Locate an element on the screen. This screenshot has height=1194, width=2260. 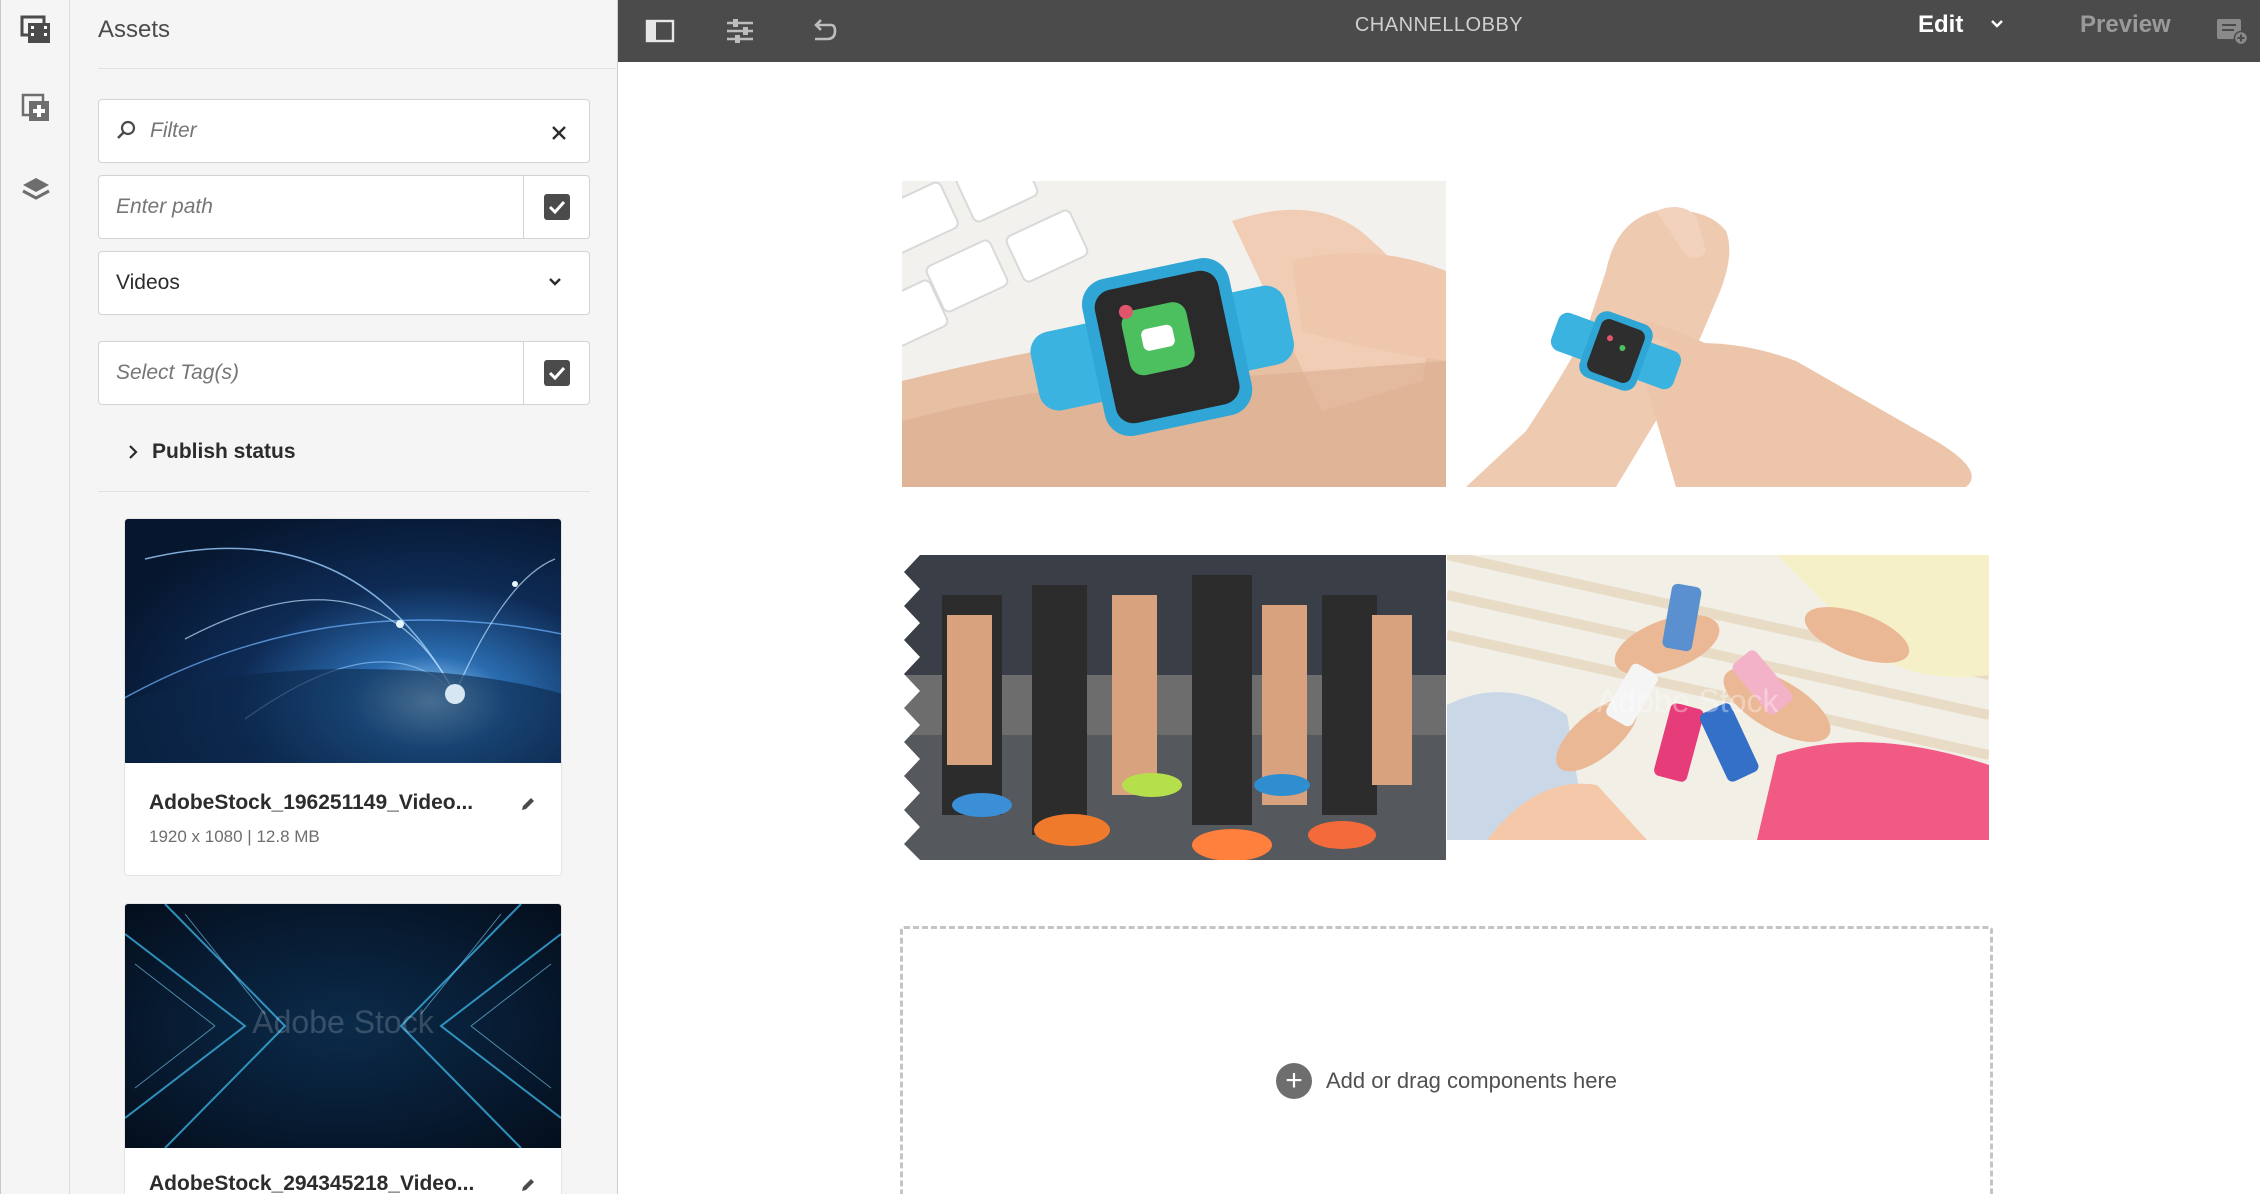
tags-field: Select Tag(s) is located at coordinates (344, 373).